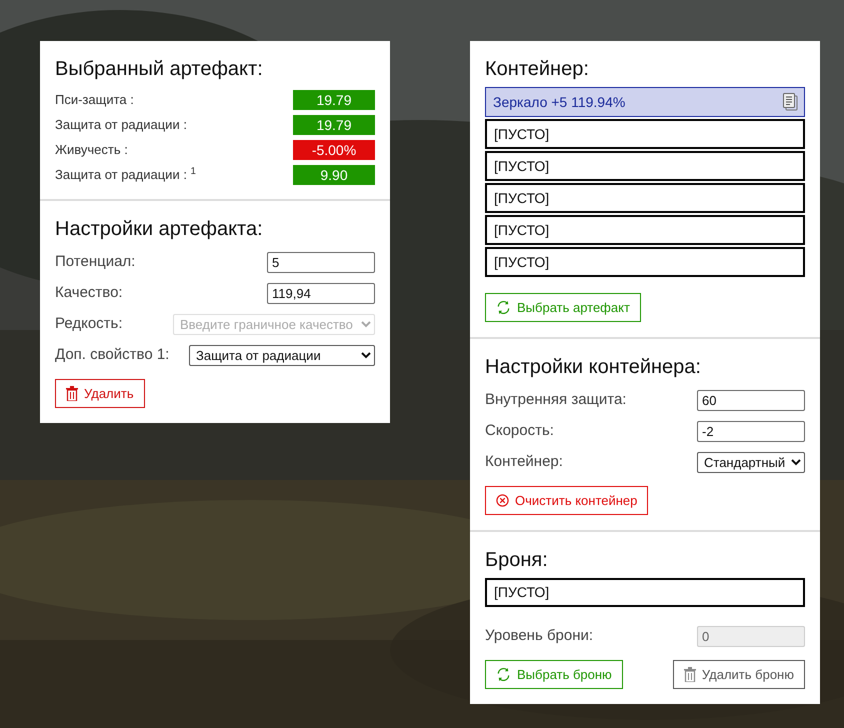  What do you see at coordinates (517, 560) in the screenshot?
I see `section-title: Броня:` at bounding box center [517, 560].